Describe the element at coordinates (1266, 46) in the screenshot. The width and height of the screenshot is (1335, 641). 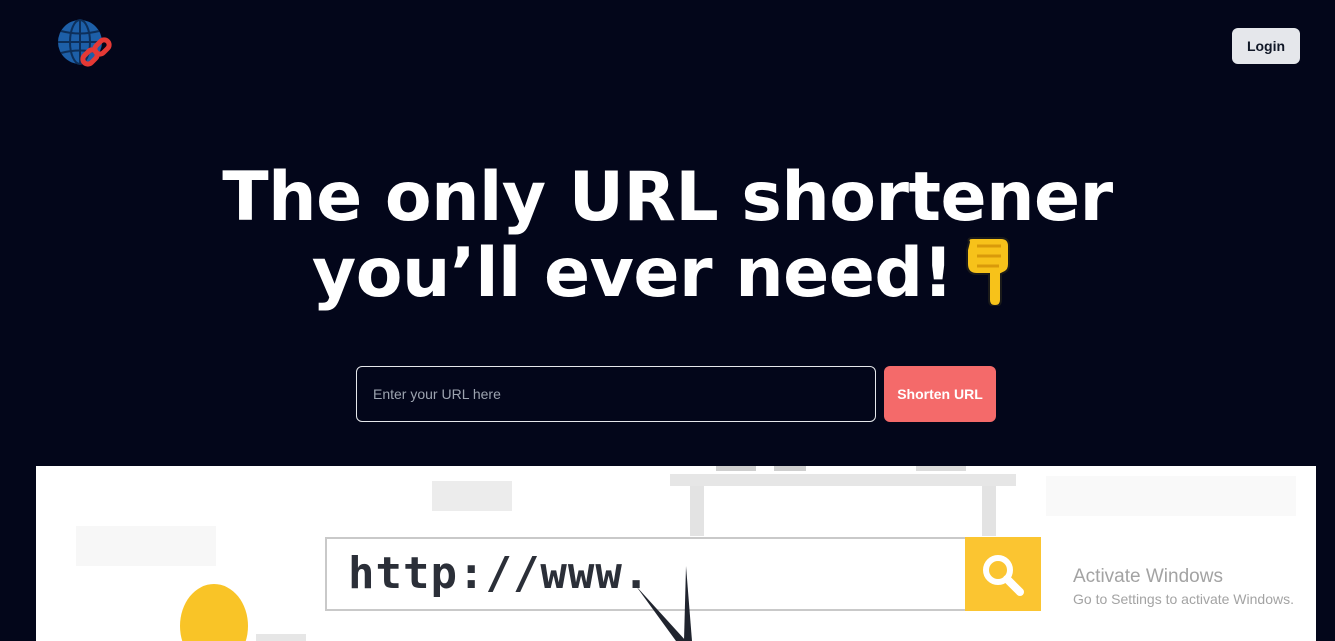
I see `login-button: Login` at that location.